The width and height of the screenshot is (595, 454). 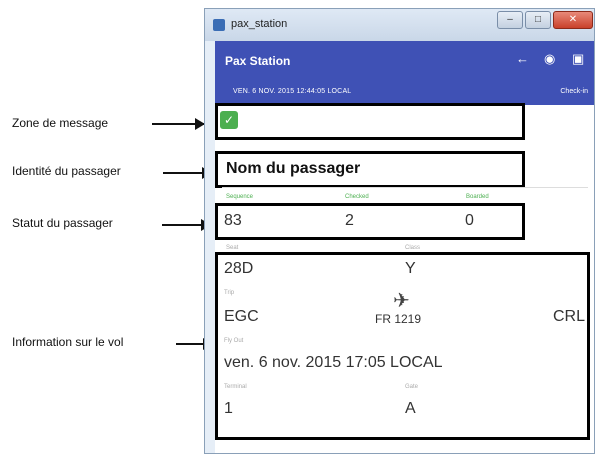 I want to click on sequence-value: 83, so click(x=233, y=220).